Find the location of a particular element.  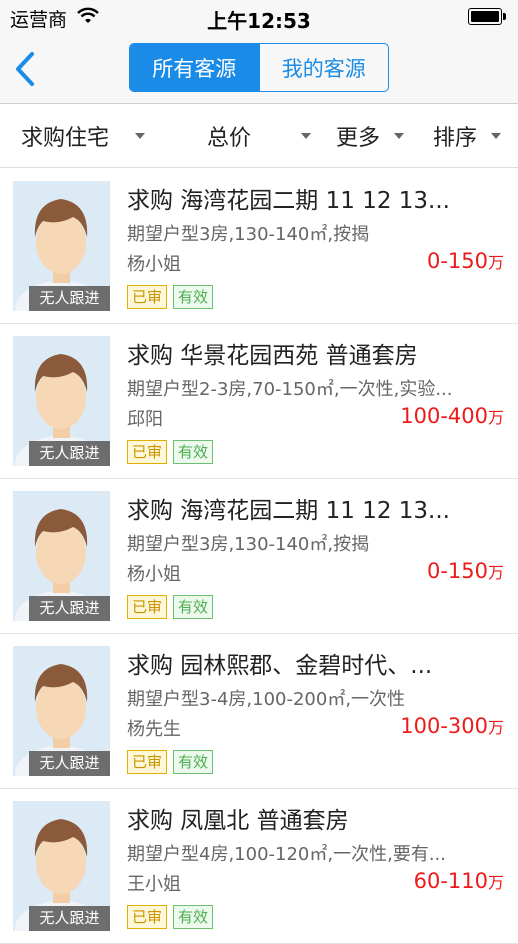

filter-label: 总价 is located at coordinates (229, 138).